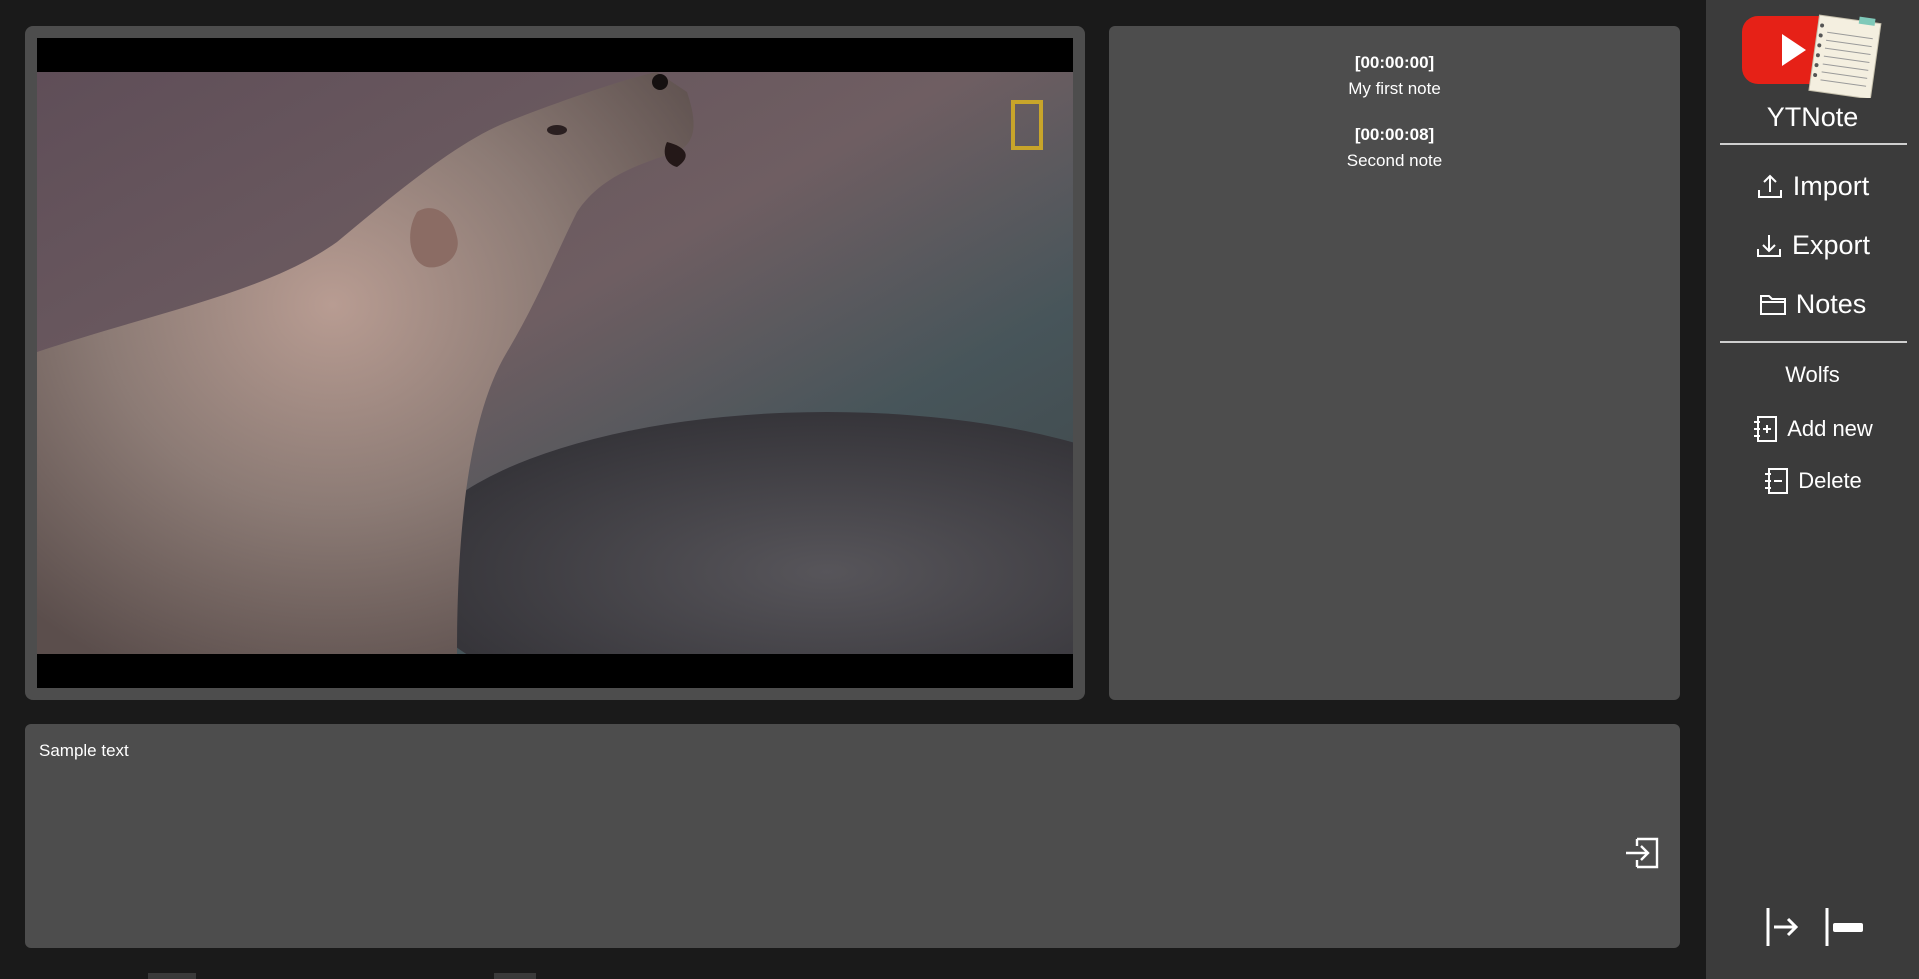 The width and height of the screenshot is (1919, 979). I want to click on enter-icon, so click(1642, 853).